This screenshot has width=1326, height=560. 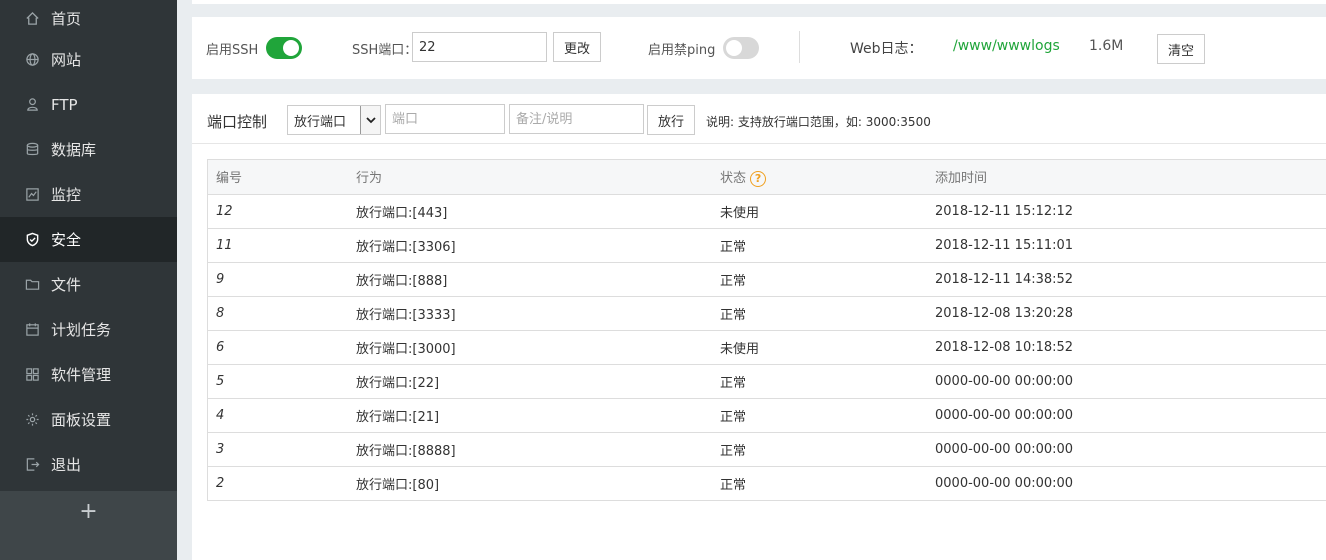 What do you see at coordinates (1126, 245) in the screenshot?
I see `row-time: 2018-12-11 15:11:01` at bounding box center [1126, 245].